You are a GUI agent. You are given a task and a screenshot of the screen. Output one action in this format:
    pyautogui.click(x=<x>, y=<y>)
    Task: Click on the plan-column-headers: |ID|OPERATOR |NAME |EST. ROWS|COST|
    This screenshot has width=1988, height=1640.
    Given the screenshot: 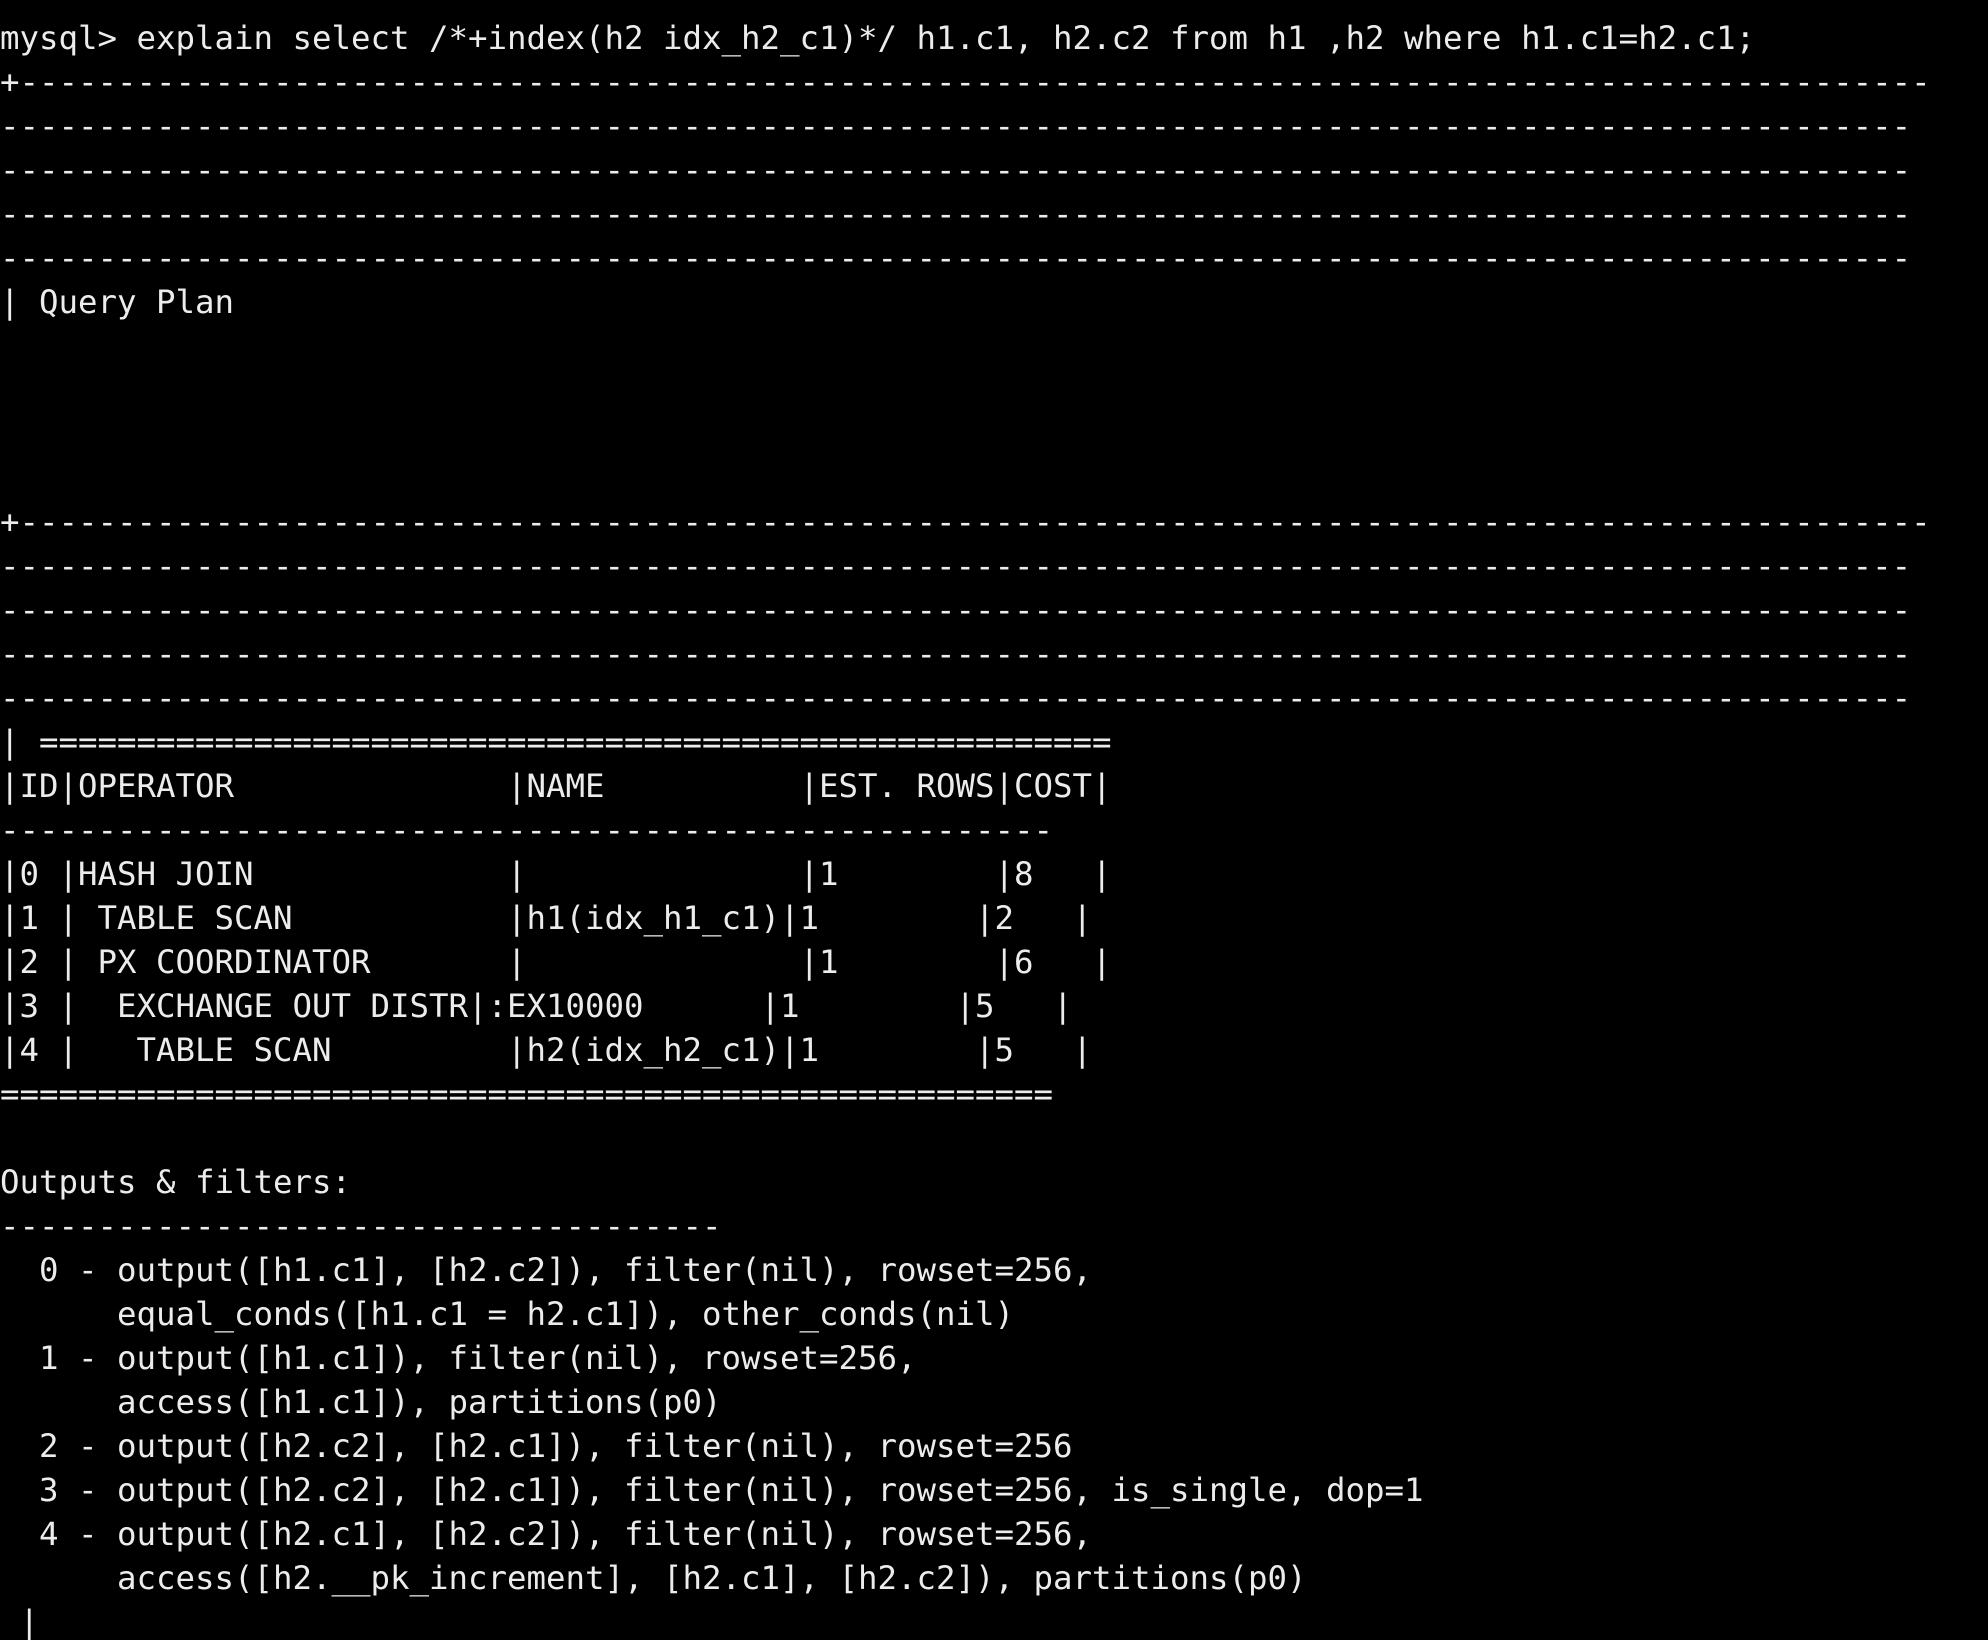 What is the action you would take?
    pyautogui.click(x=556, y=786)
    